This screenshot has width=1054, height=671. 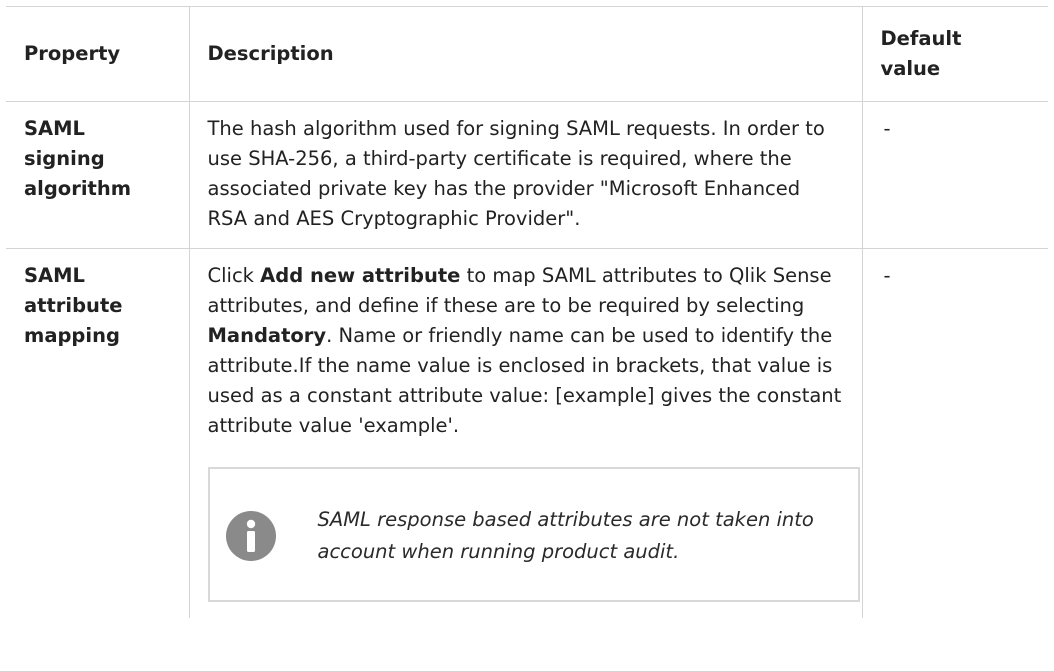 I want to click on ui-term-mandatory: Mandatory, so click(x=267, y=335).